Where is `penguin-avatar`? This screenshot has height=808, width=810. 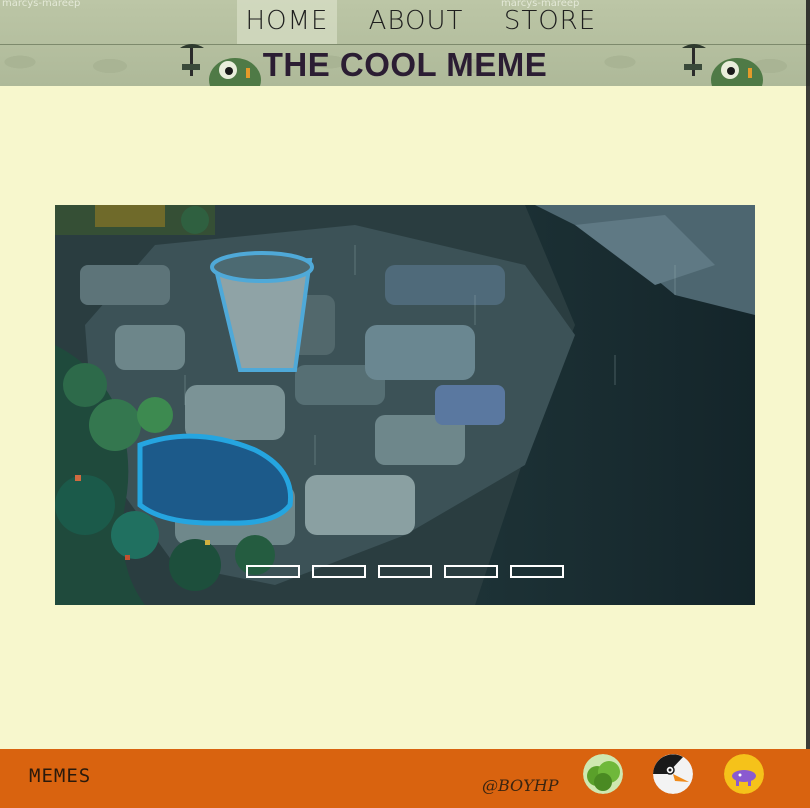 penguin-avatar is located at coordinates (673, 774).